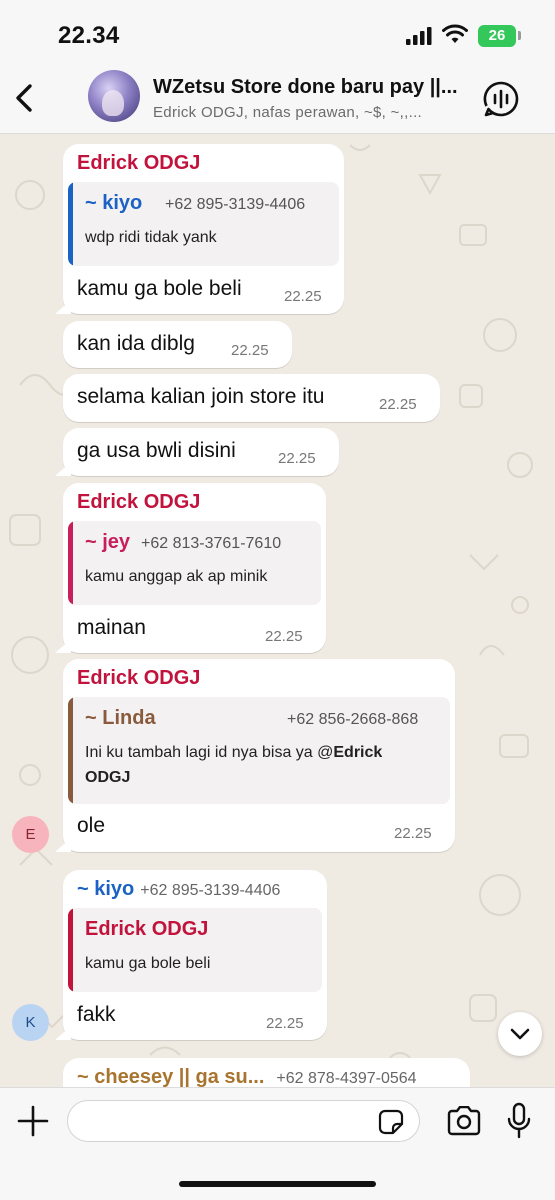  What do you see at coordinates (211, 543) in the screenshot?
I see `quote-phone: +62 813-3761-7610` at bounding box center [211, 543].